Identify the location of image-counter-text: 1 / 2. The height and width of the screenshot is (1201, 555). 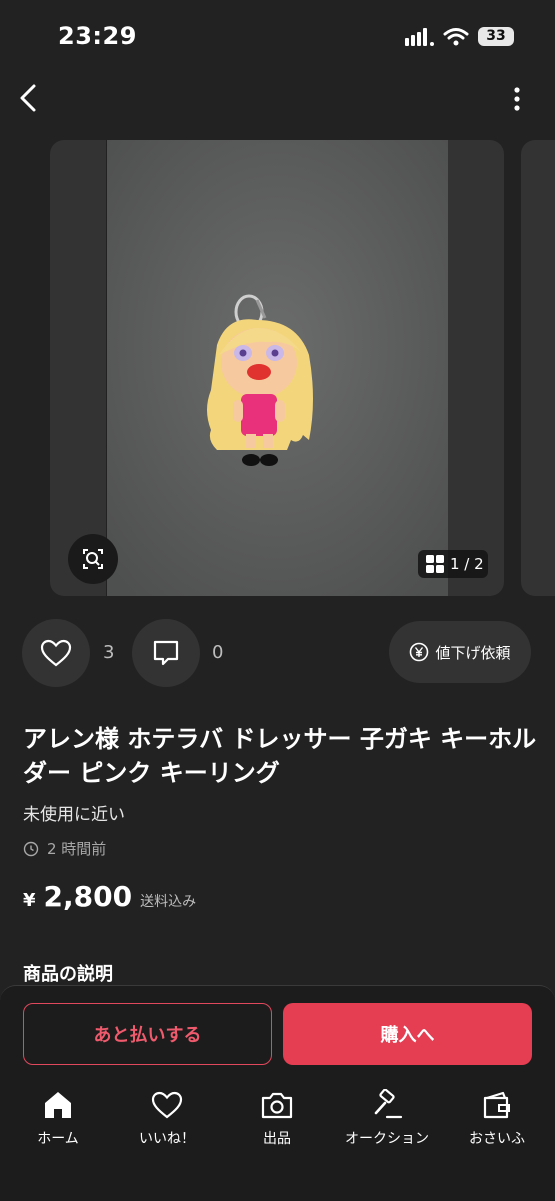
(467, 564).